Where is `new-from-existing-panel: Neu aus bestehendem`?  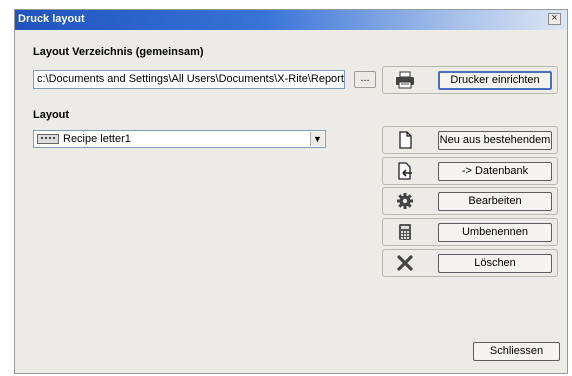 new-from-existing-panel: Neu aus bestehendem is located at coordinates (470, 140).